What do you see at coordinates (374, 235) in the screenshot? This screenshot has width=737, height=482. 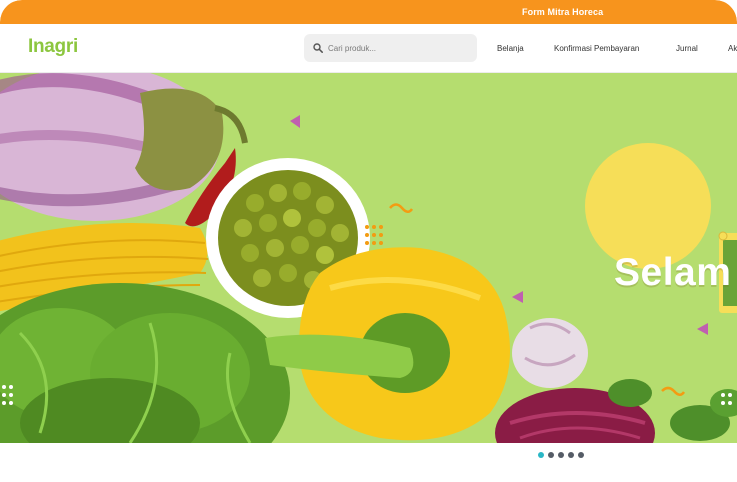 I see `decor-dot-grid` at bounding box center [374, 235].